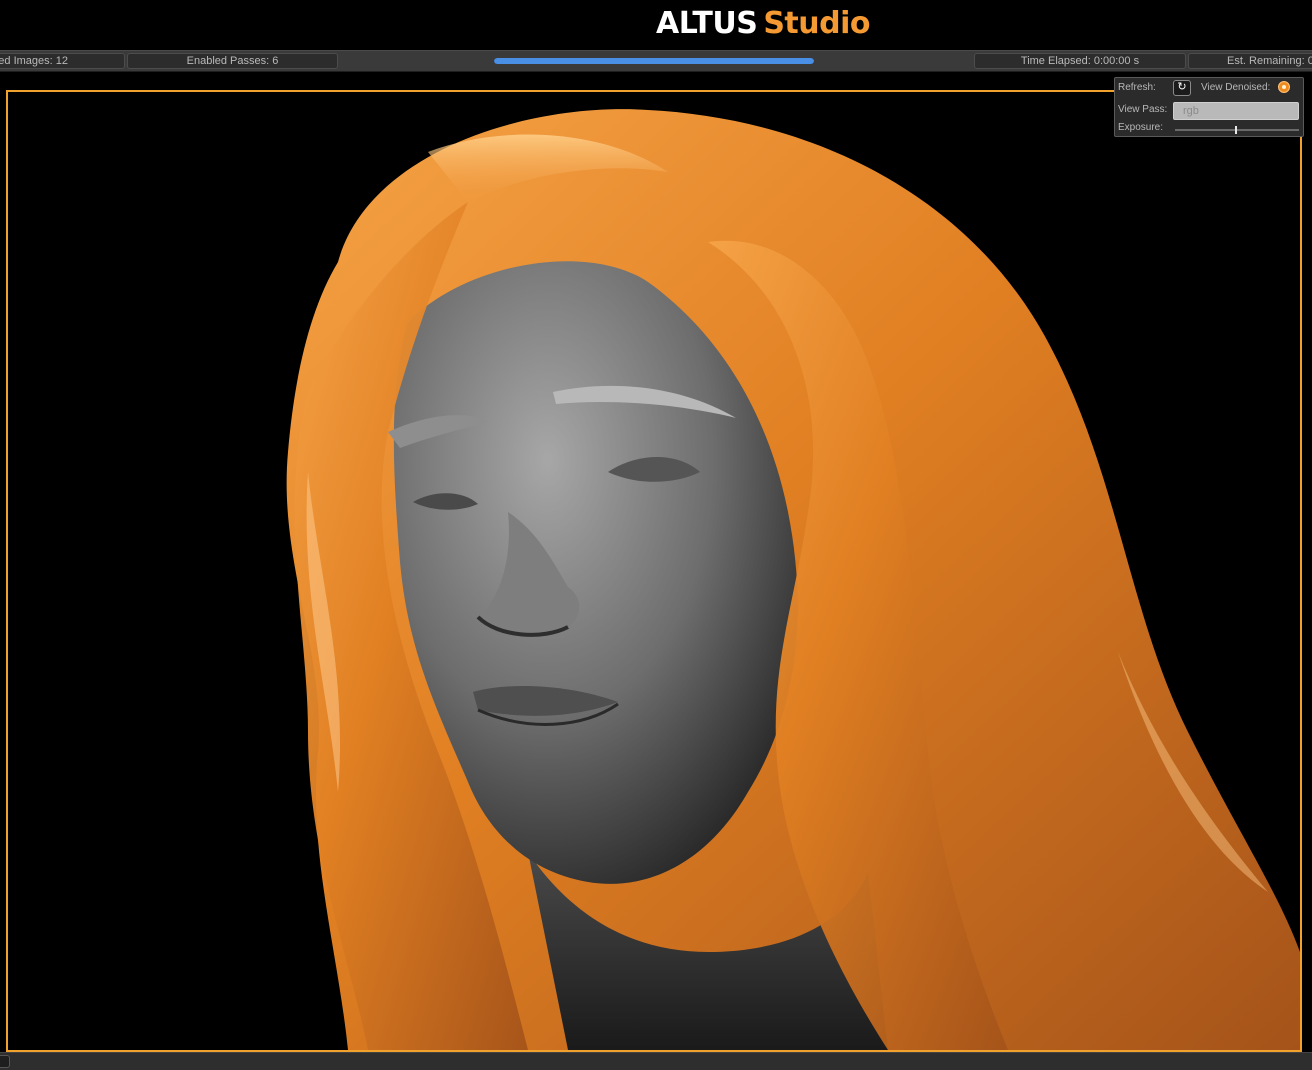 The width and height of the screenshot is (1312, 1070). I want to click on est-remaining-readout: Est. Remaining: 0, so click(1250, 61).